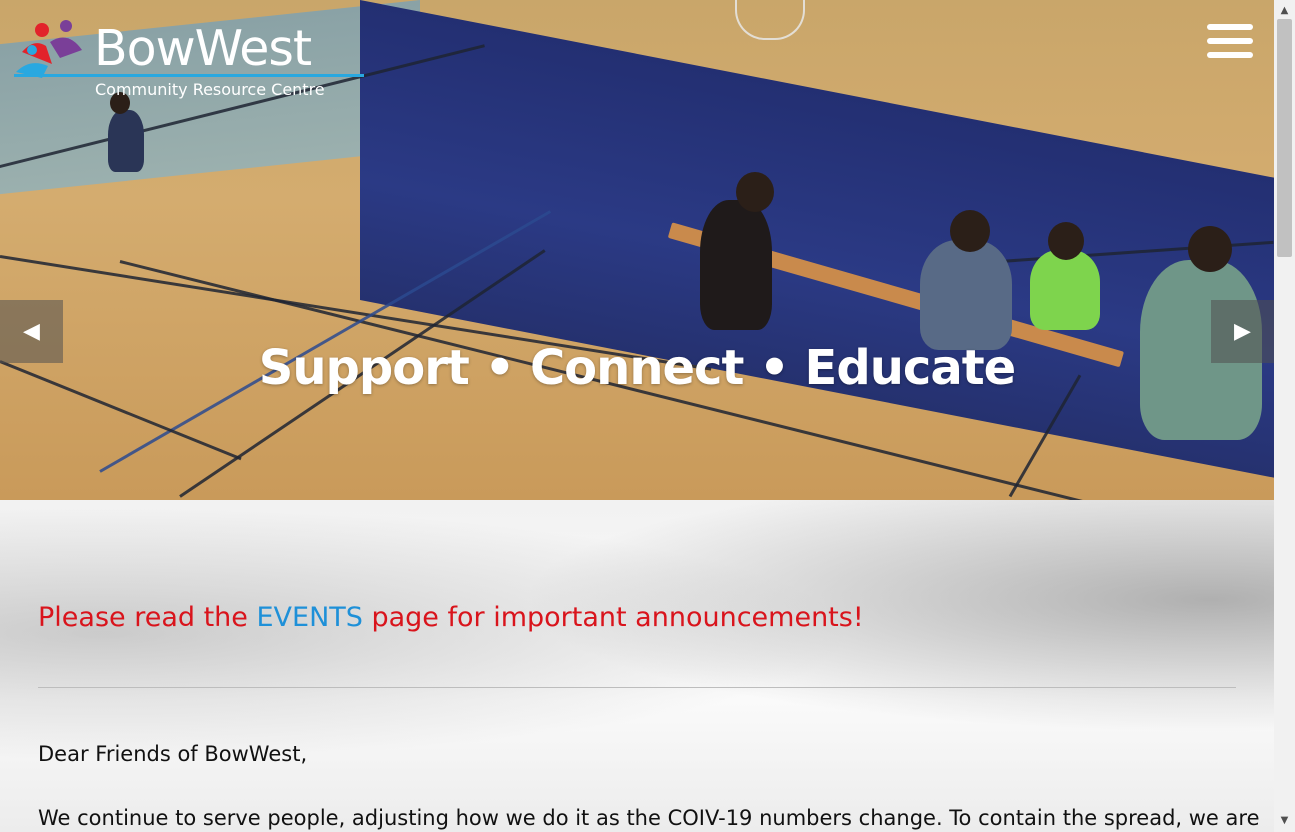 The image size is (1295, 832). I want to click on scroll-up-arrow-icon: ▲, so click(1284, 10).